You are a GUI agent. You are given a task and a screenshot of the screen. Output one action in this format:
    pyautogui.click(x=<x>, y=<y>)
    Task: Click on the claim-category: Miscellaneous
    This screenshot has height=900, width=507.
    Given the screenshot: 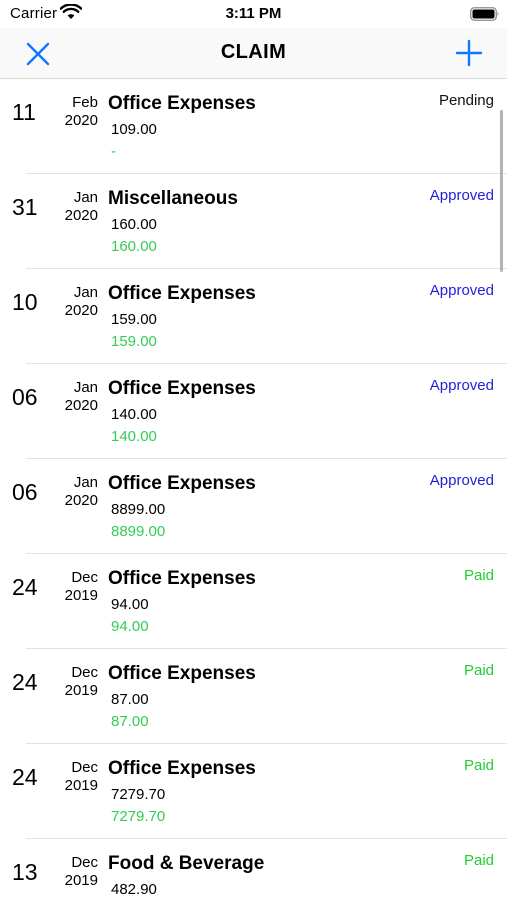 What is the action you would take?
    pyautogui.click(x=173, y=198)
    